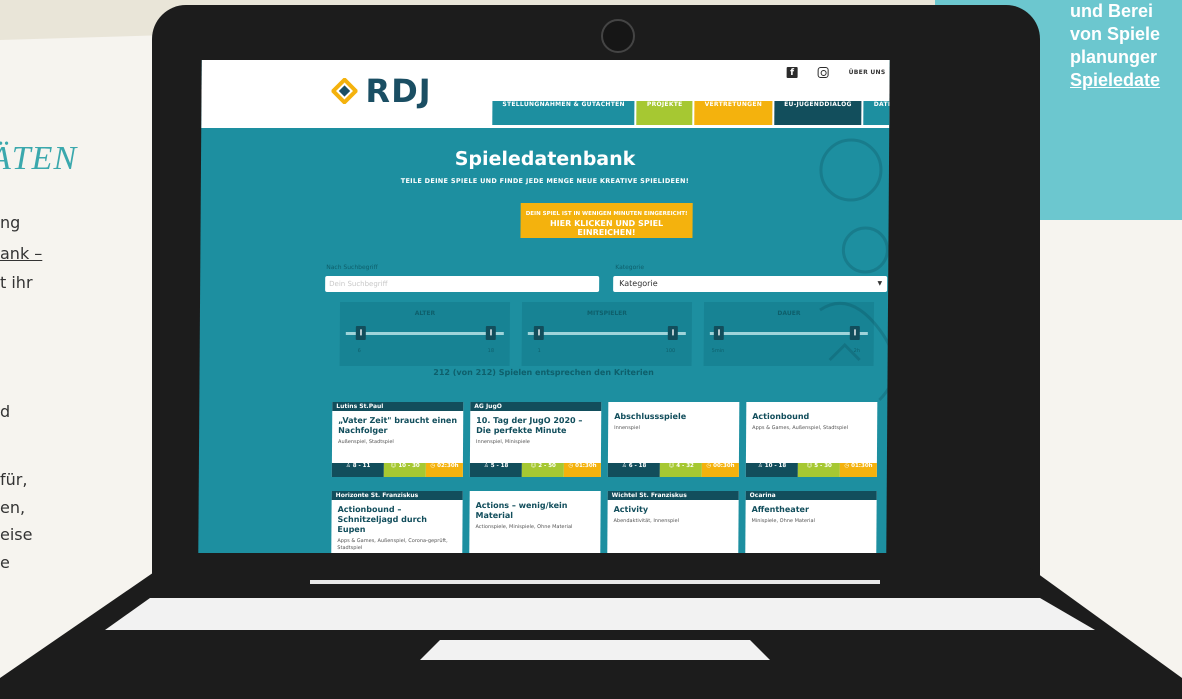 Image resolution: width=1182 pixels, height=699 pixels. What do you see at coordinates (650, 416) in the screenshot?
I see `card-title: Abschlussspiele` at bounding box center [650, 416].